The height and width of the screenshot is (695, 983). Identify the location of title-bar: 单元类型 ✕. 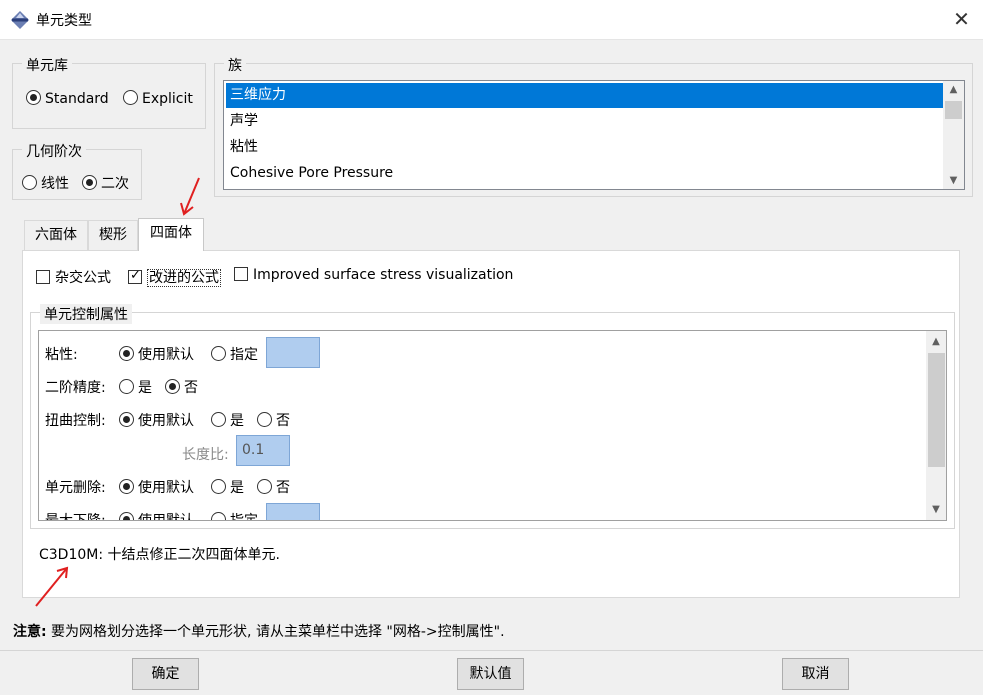
(491, 20).